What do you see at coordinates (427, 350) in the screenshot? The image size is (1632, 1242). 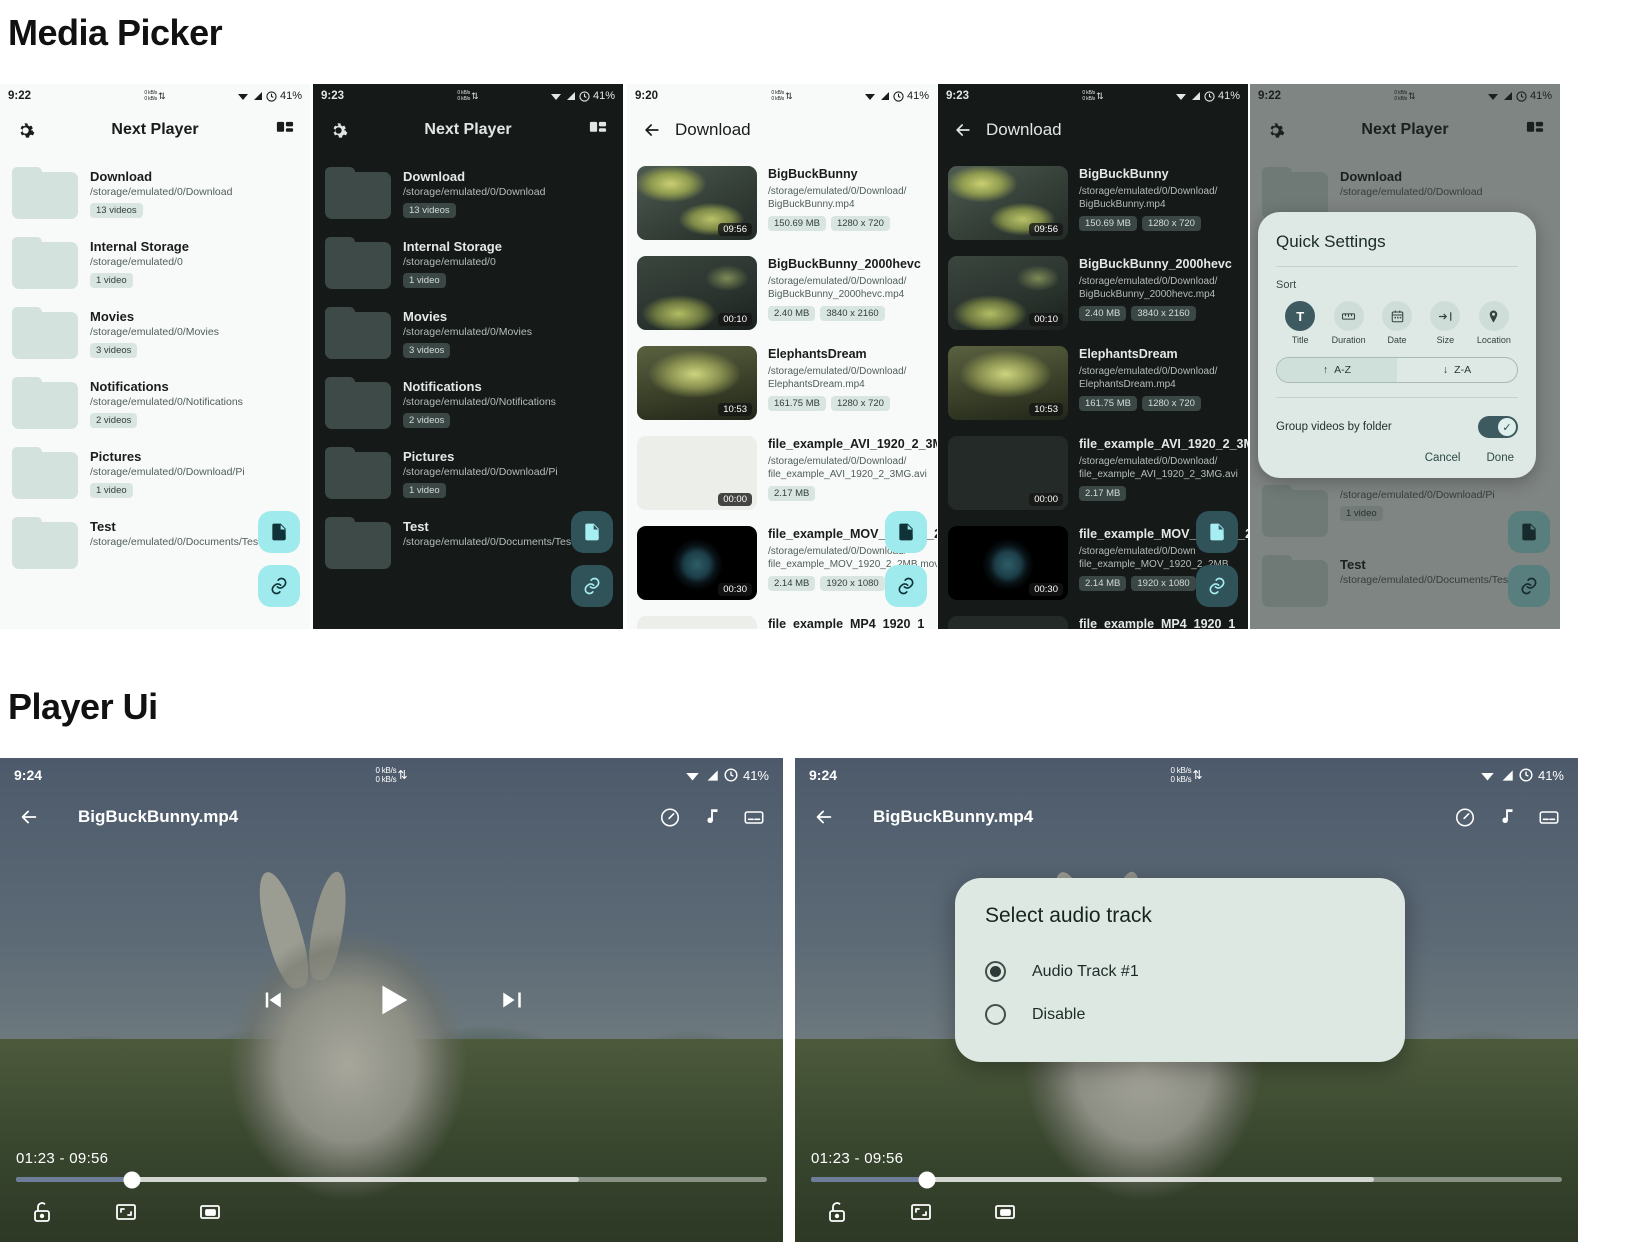 I see `video-count-chip: 3 videos` at bounding box center [427, 350].